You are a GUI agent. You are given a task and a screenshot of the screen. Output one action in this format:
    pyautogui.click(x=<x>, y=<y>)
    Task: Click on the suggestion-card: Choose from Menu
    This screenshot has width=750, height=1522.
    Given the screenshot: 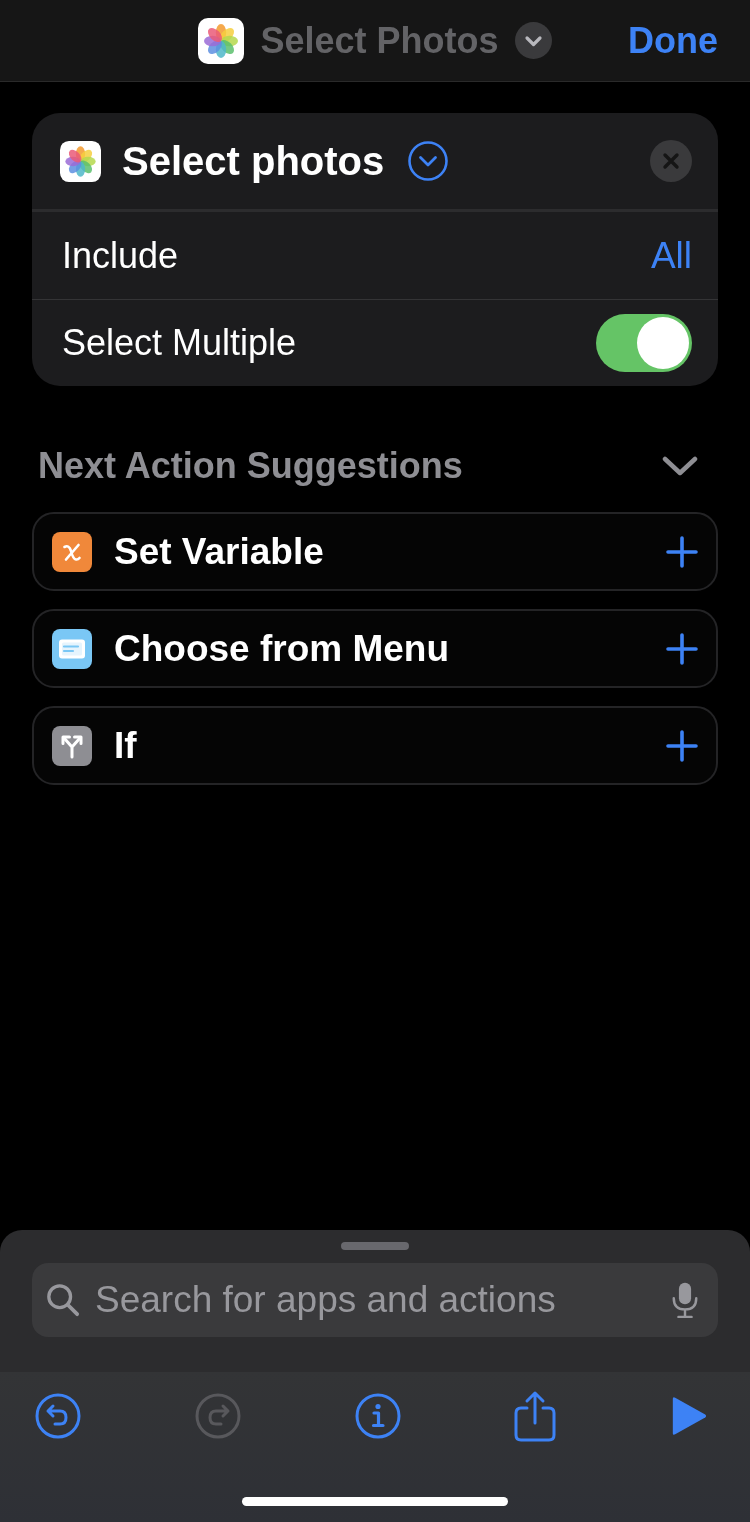 What is the action you would take?
    pyautogui.click(x=375, y=648)
    